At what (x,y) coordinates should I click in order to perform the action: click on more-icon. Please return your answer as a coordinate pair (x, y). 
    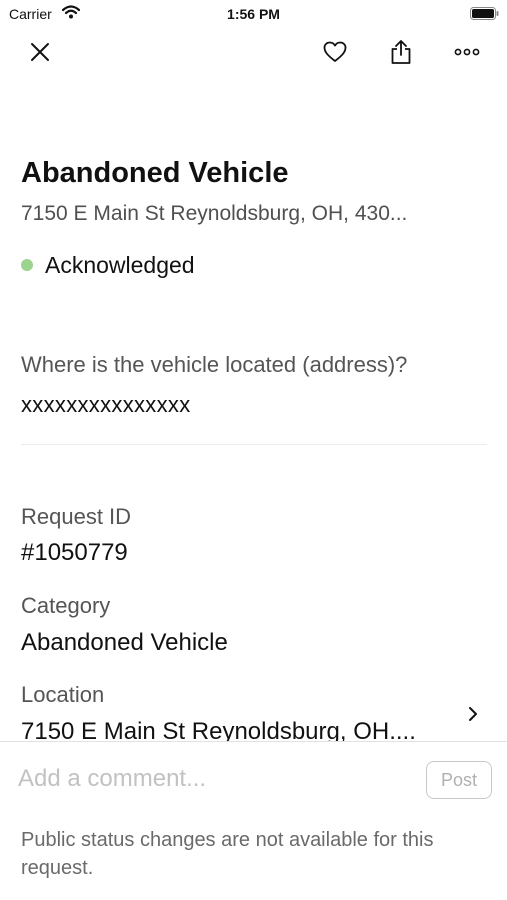
    Looking at the image, I should click on (467, 52).